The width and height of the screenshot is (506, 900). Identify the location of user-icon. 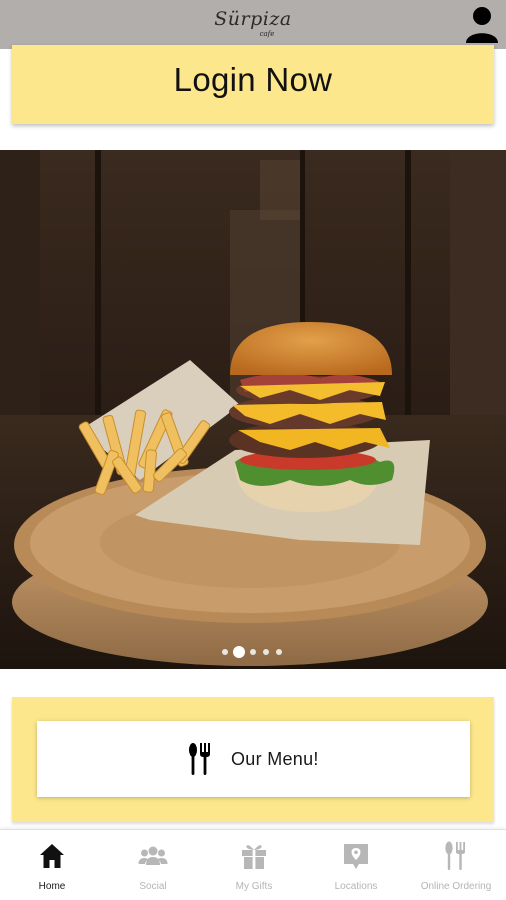
(482, 25).